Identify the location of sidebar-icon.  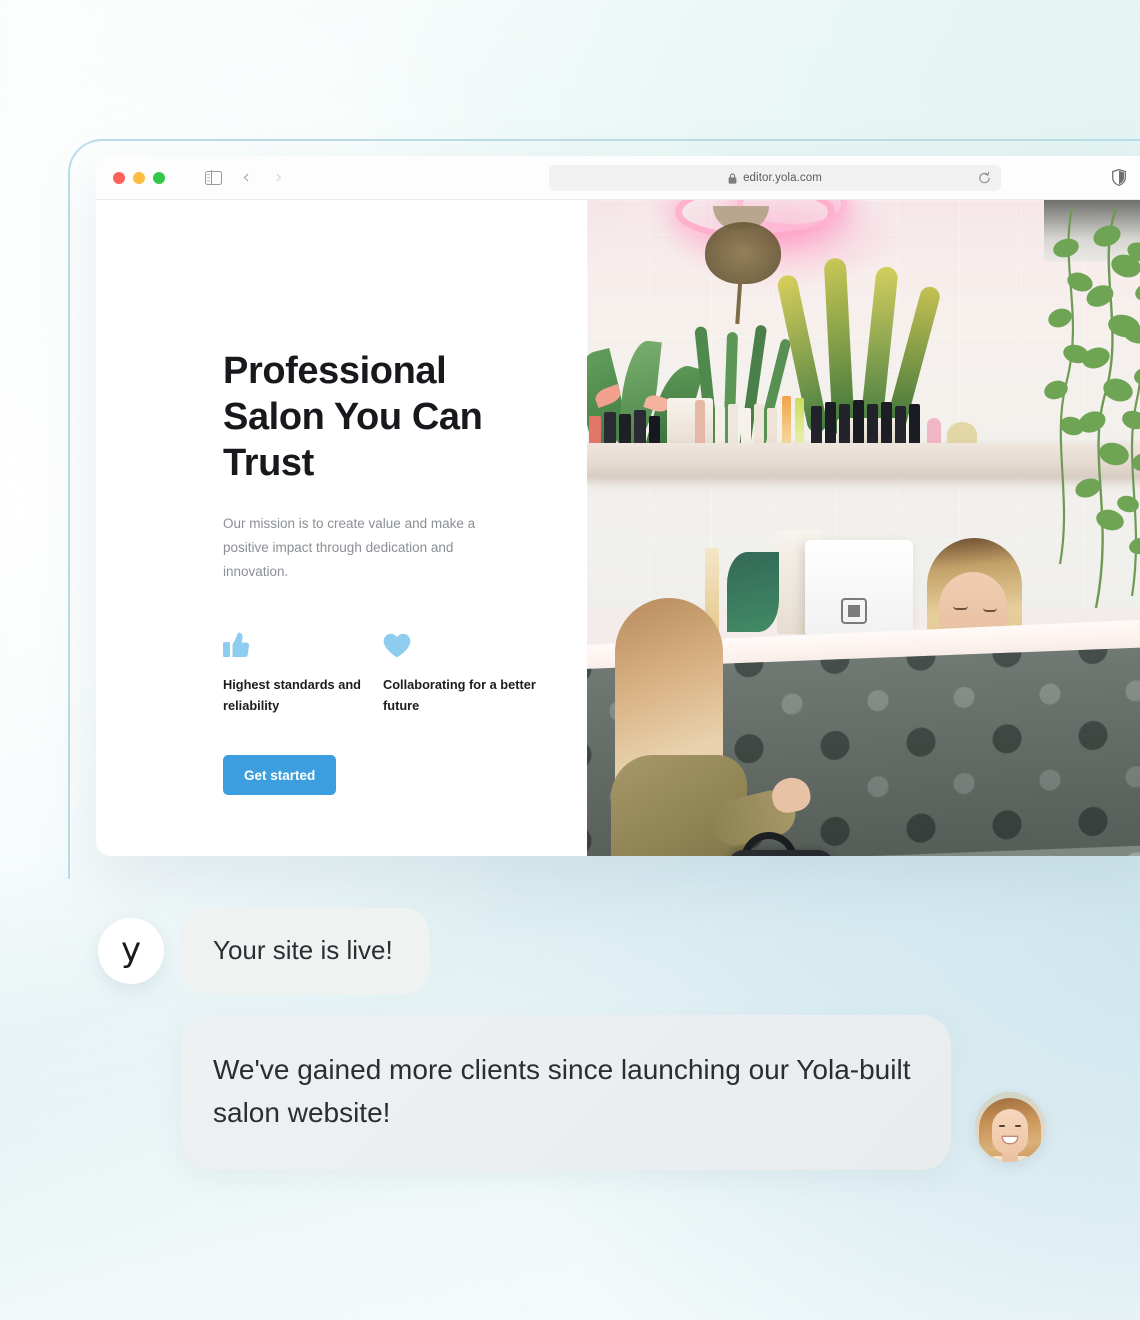
(213, 177).